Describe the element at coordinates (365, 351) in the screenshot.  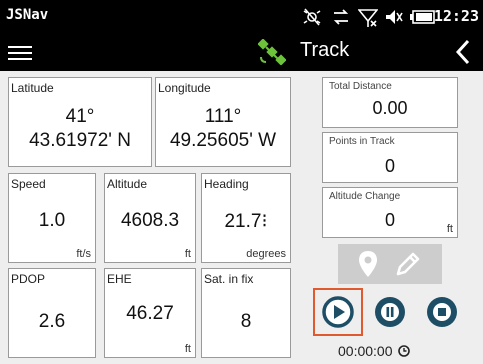
I see `track-timer-value: 00:00:00` at that location.